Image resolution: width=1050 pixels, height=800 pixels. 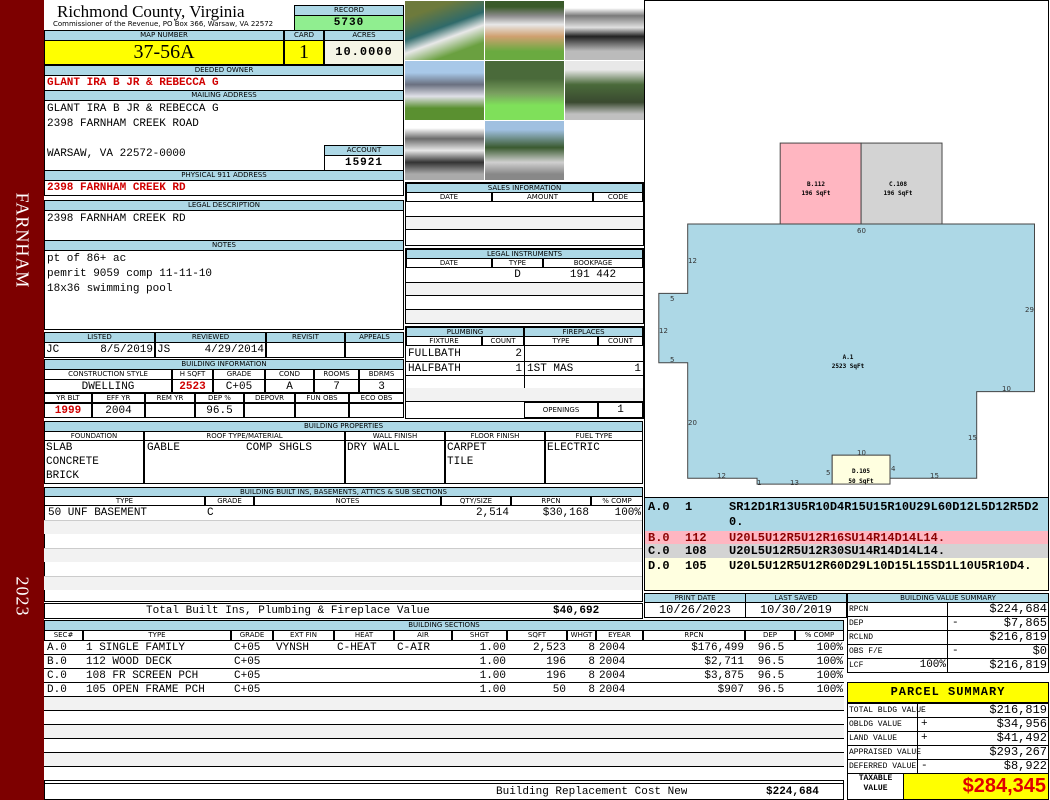 I want to click on parcel-label: OBLDG VALUE, so click(x=875, y=724).